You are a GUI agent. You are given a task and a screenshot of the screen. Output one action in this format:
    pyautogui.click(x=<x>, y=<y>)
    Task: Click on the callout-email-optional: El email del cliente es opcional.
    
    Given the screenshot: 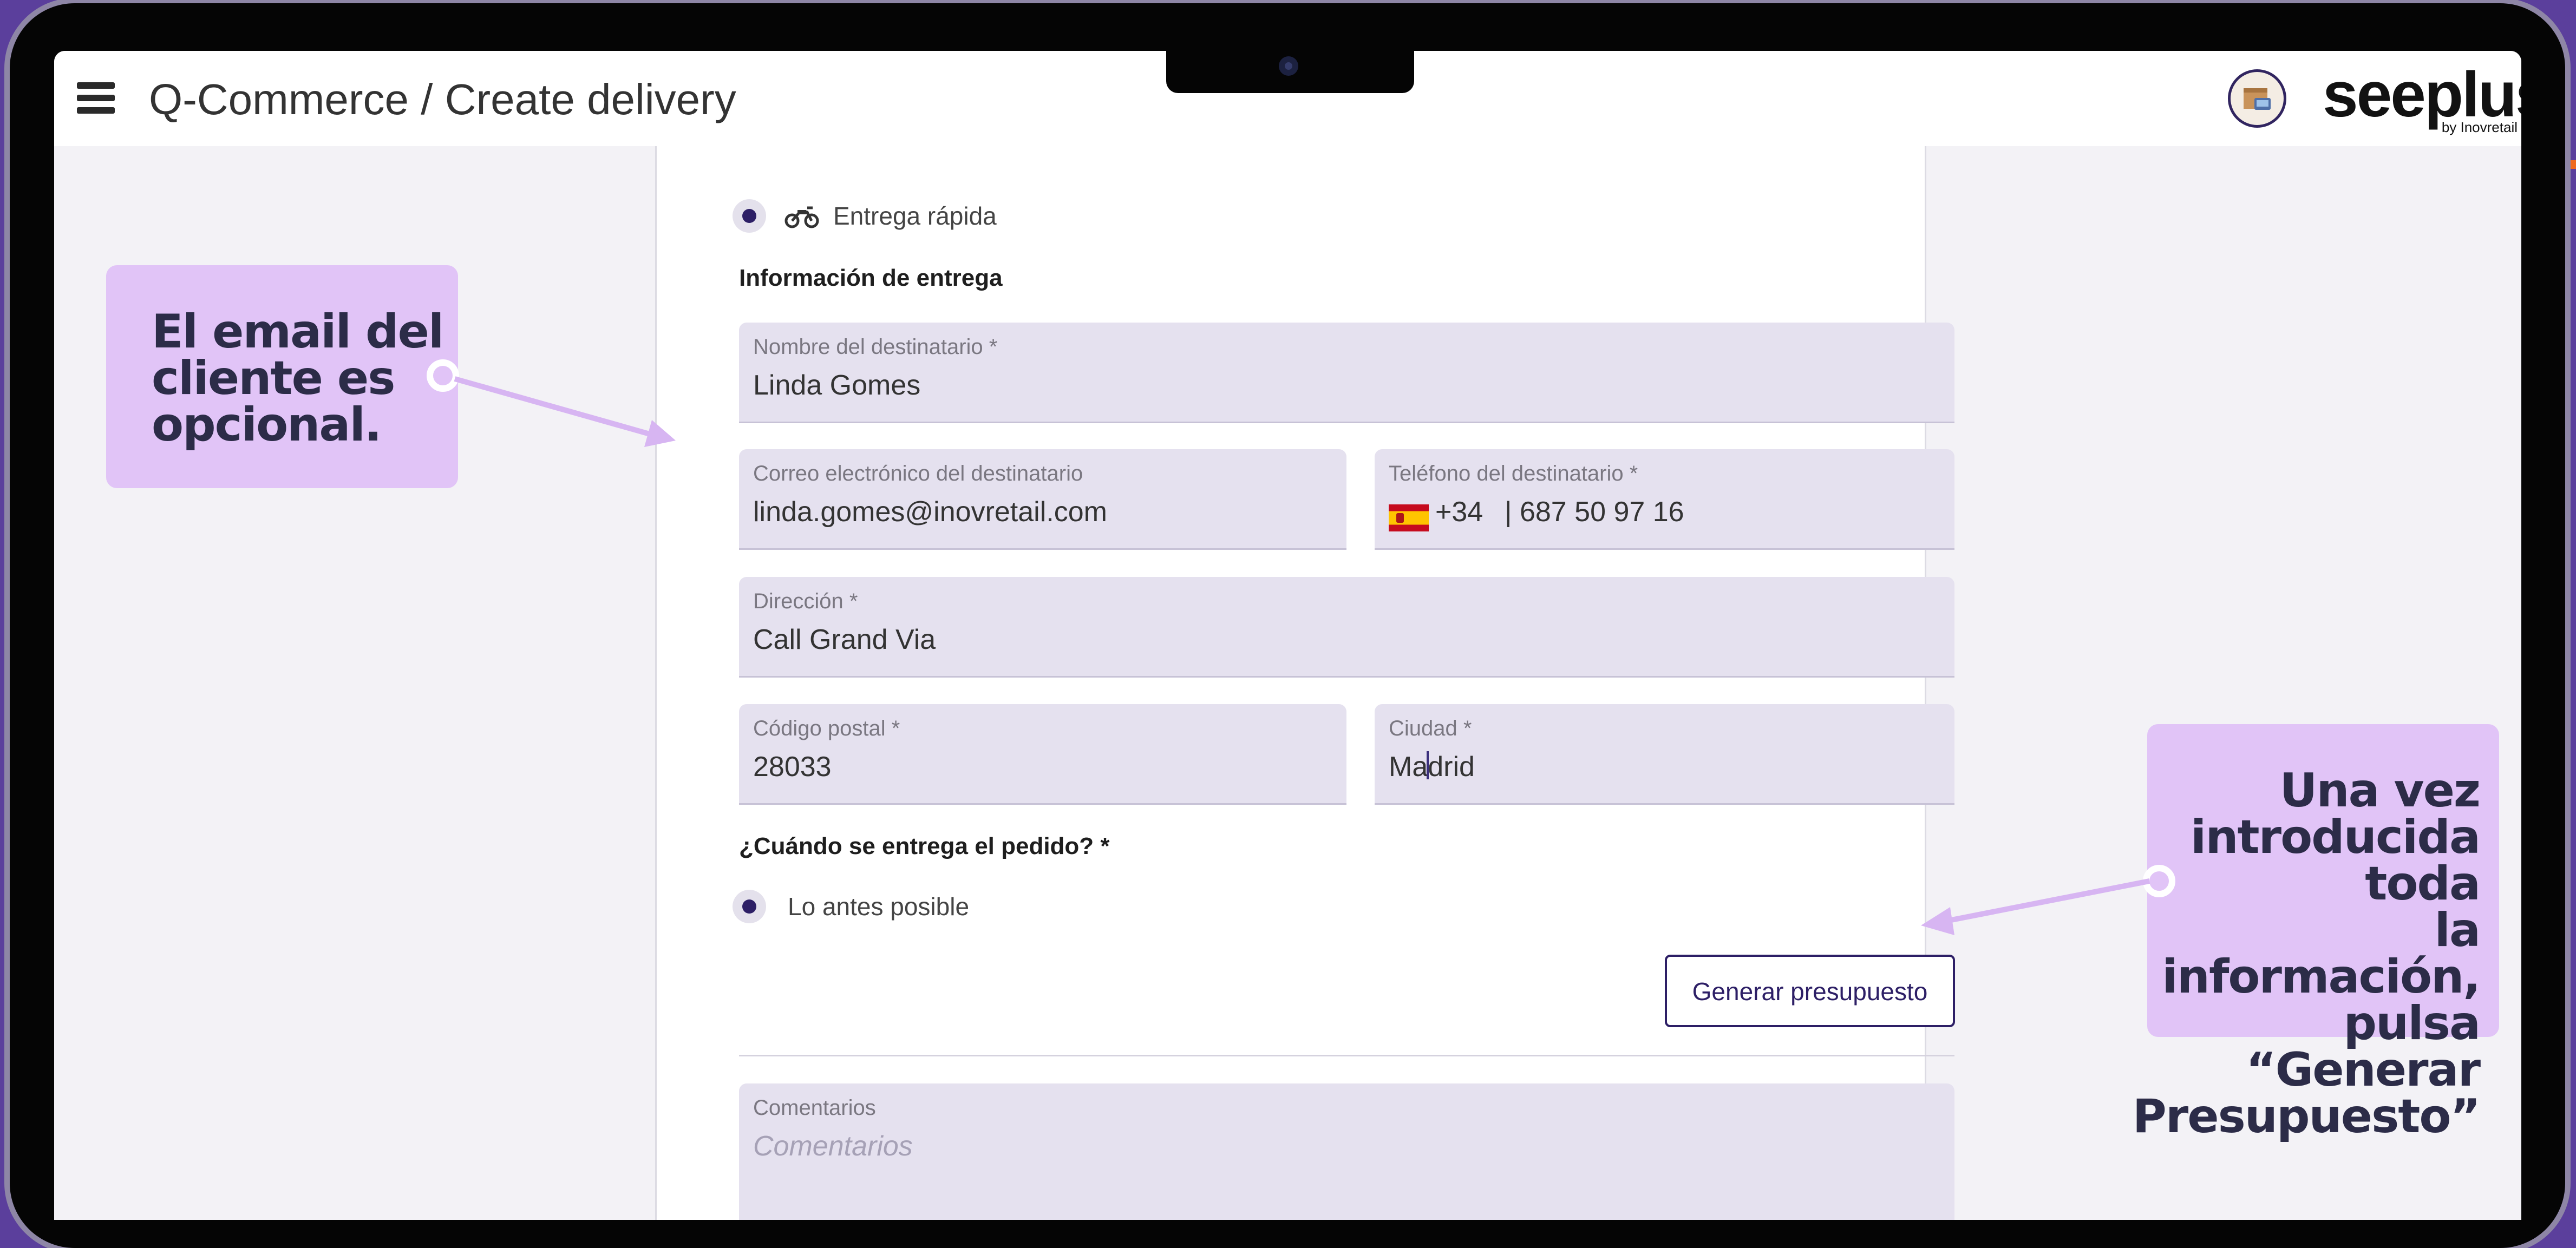 What is the action you would take?
    pyautogui.click(x=282, y=376)
    